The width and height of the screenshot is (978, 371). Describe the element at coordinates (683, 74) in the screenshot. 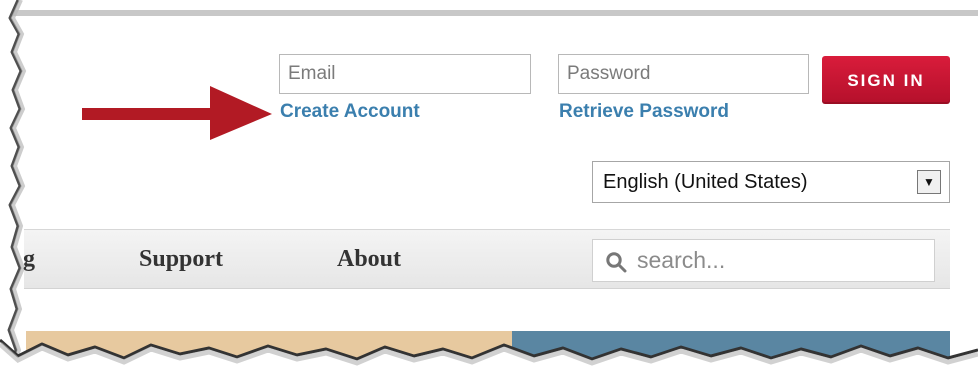

I see `password-field` at that location.